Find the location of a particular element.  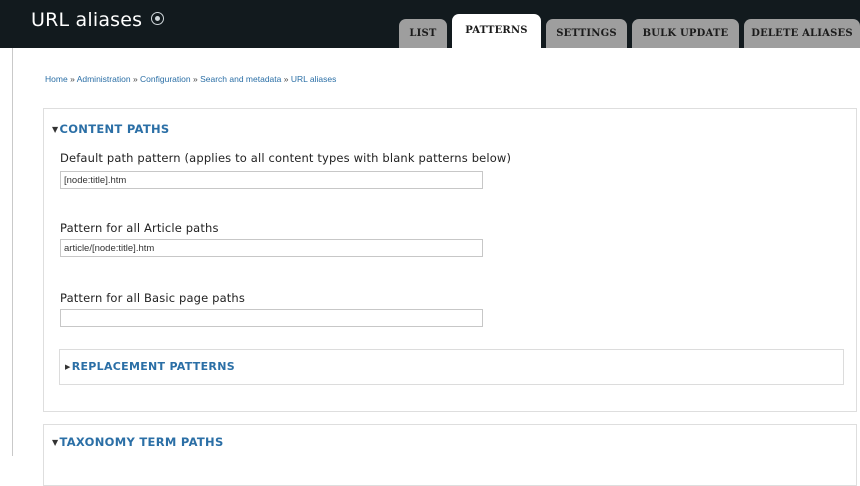

taxonomy-paths-fieldset: ▼TAXONOMY TERM PATHS is located at coordinates (450, 455).